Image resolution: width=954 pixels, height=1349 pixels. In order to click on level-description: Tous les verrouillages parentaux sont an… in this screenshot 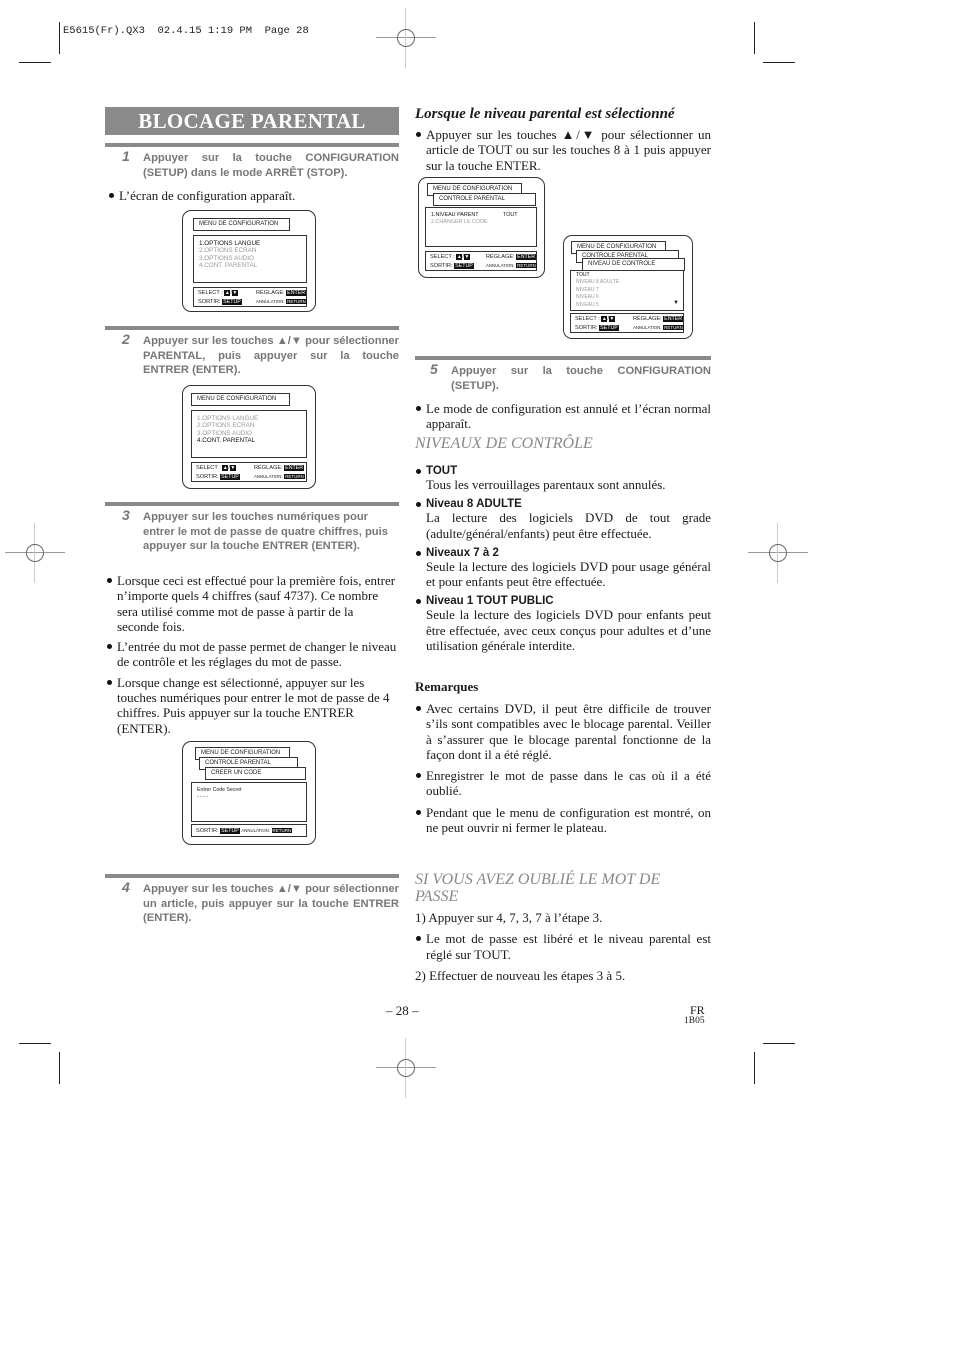, I will do `click(546, 484)`.